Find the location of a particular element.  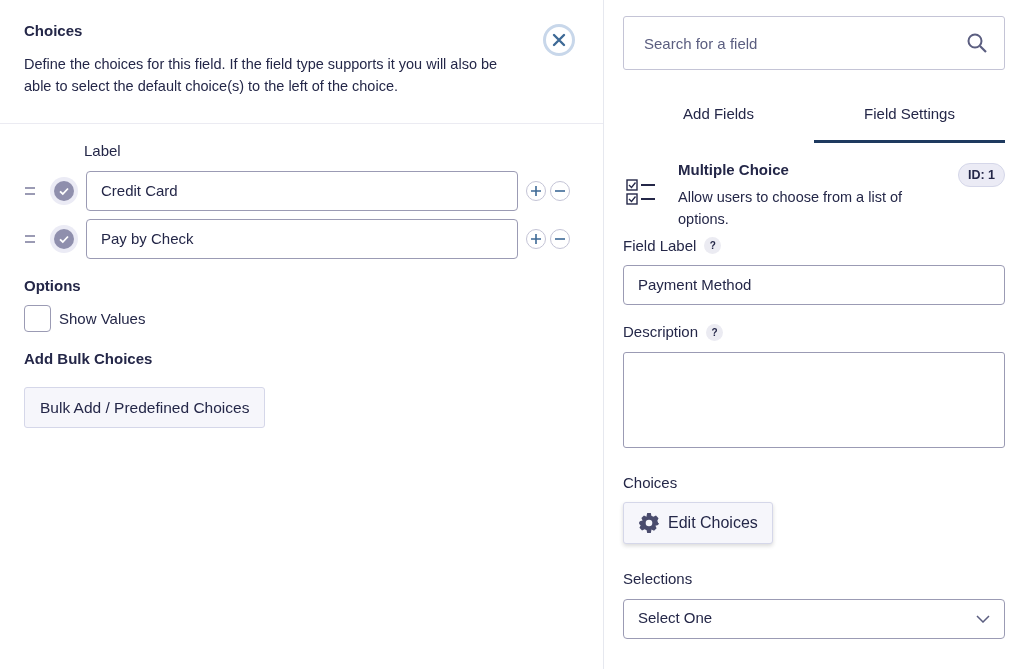

field-type-description: Allow users to choose from a list of options. is located at coordinates (791, 208).